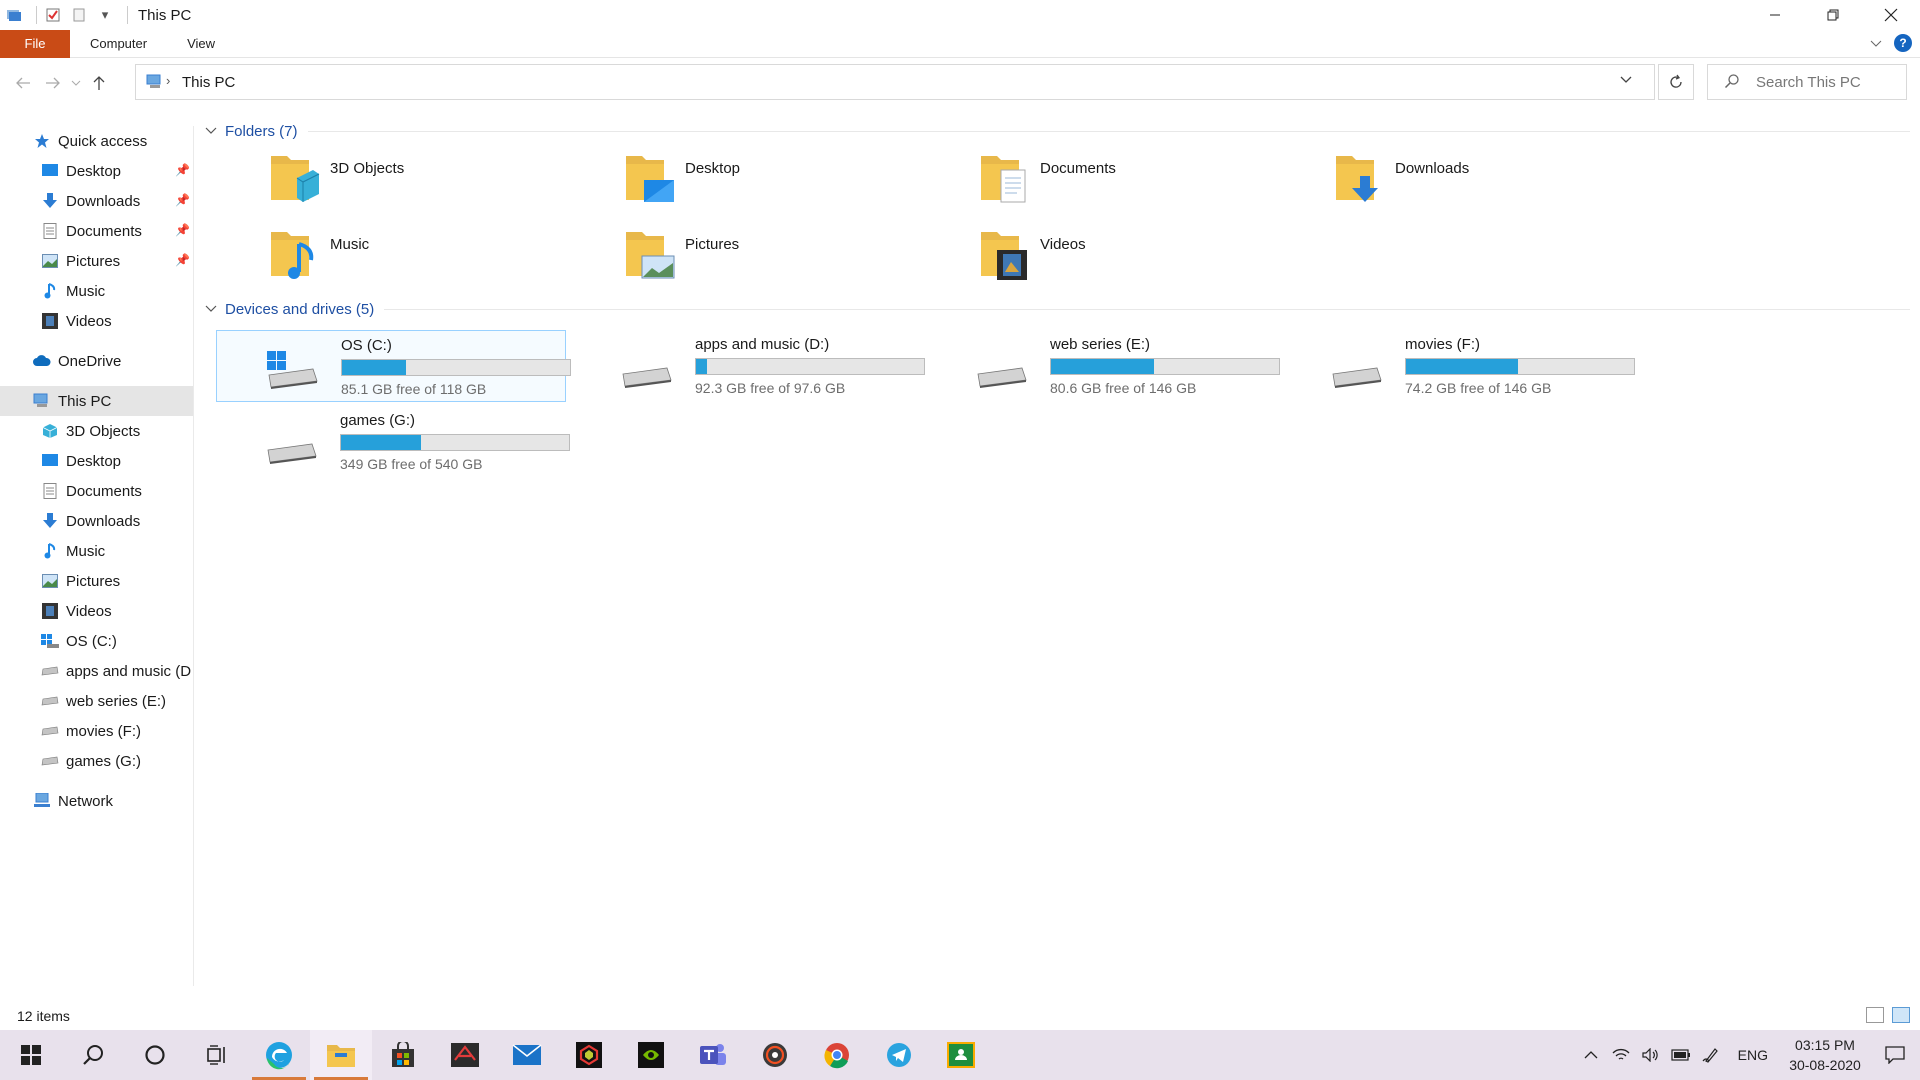 This screenshot has height=1080, width=1920. Describe the element at coordinates (961, 1055) in the screenshot. I see `google-classroom-icon` at that location.